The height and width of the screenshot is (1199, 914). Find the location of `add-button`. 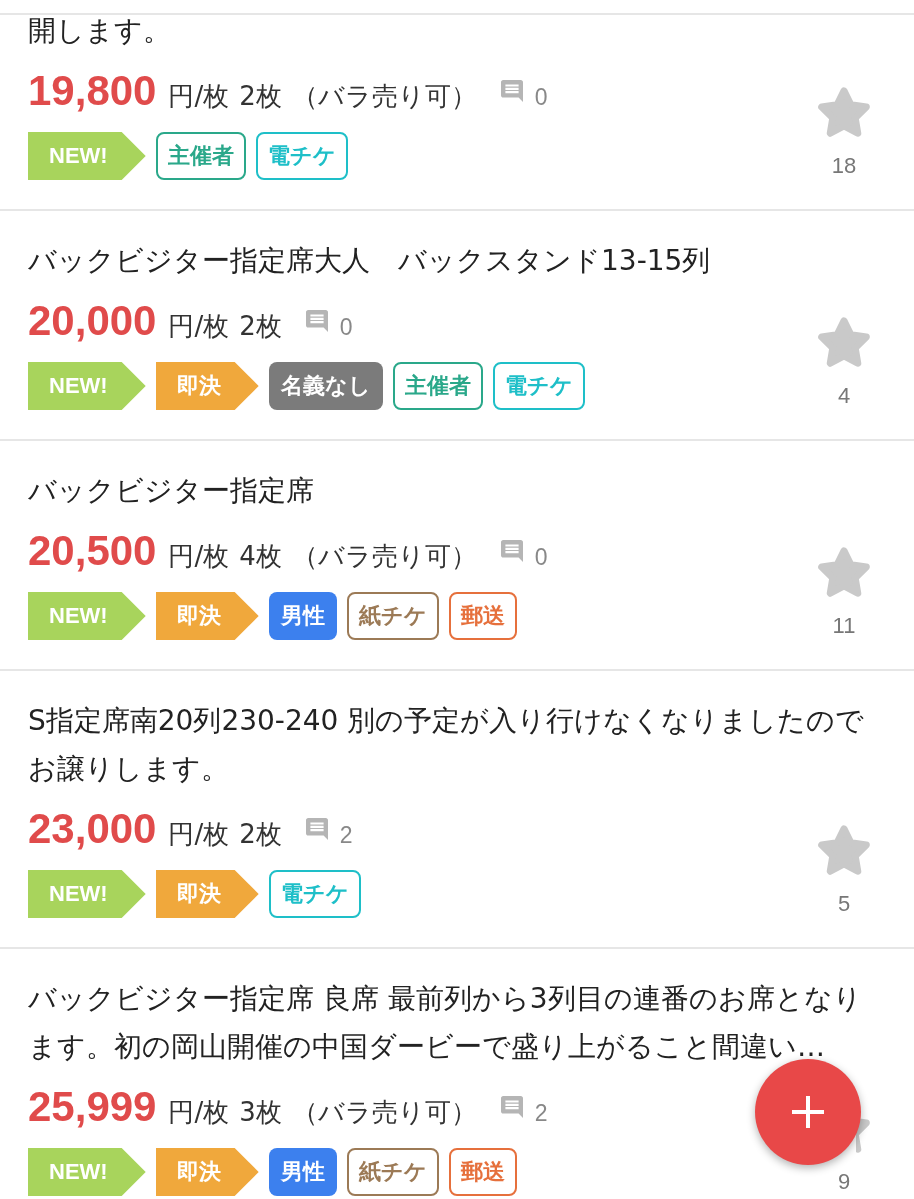

add-button is located at coordinates (808, 1112).